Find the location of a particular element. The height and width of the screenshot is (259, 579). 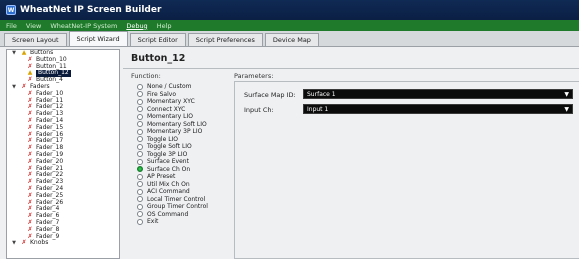

function-option: None / Custom is located at coordinates (172, 87).